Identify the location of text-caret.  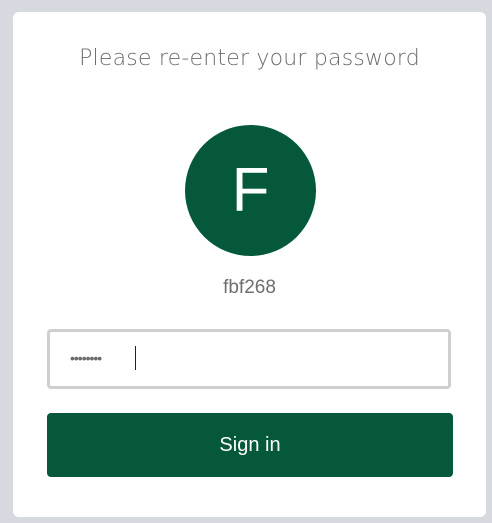
(135, 358).